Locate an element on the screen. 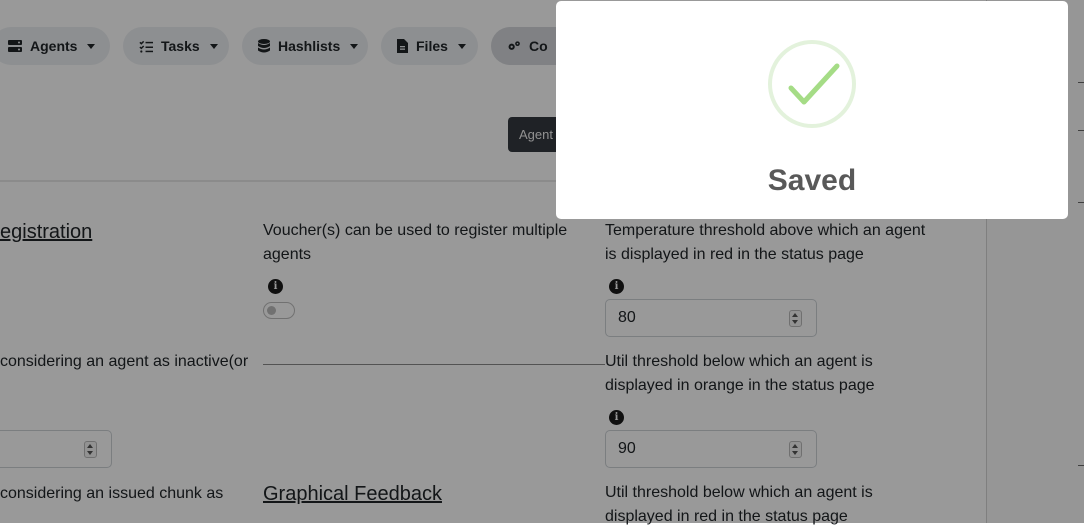 The width and height of the screenshot is (1084, 529). check-icon is located at coordinates (814, 84).